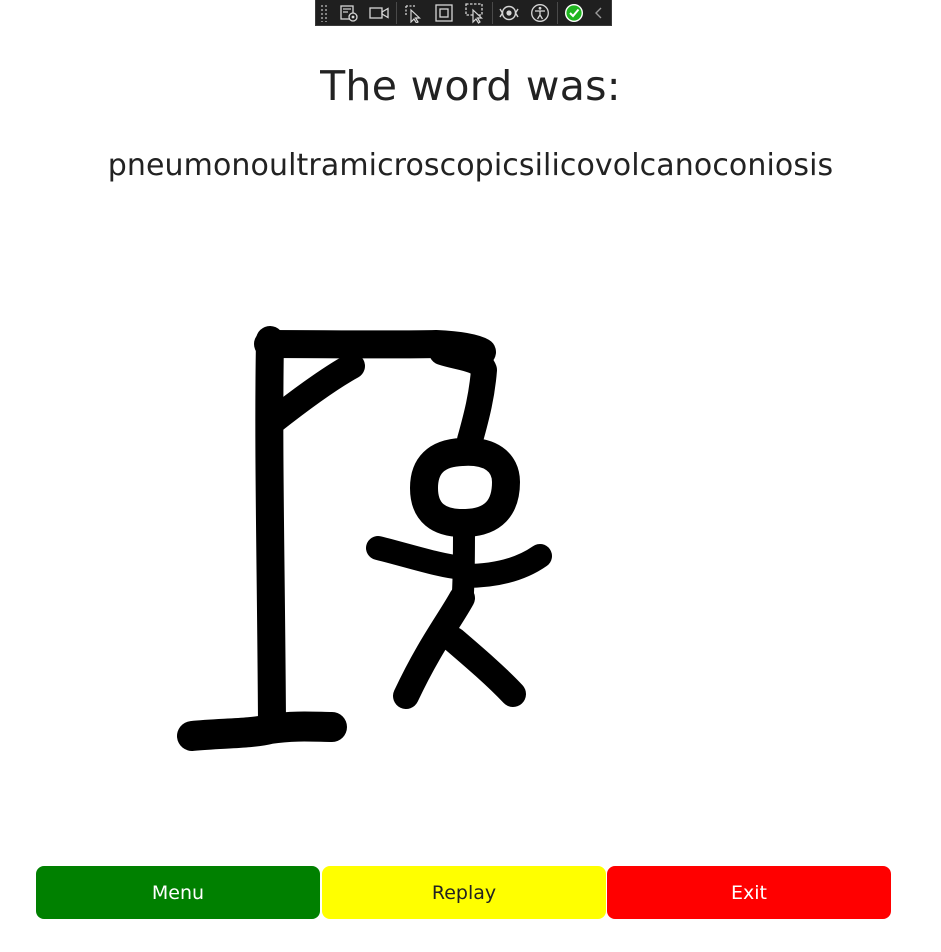 This screenshot has width=941, height=952. Describe the element at coordinates (324, 12) in the screenshot. I see `toolbar-grip` at that location.